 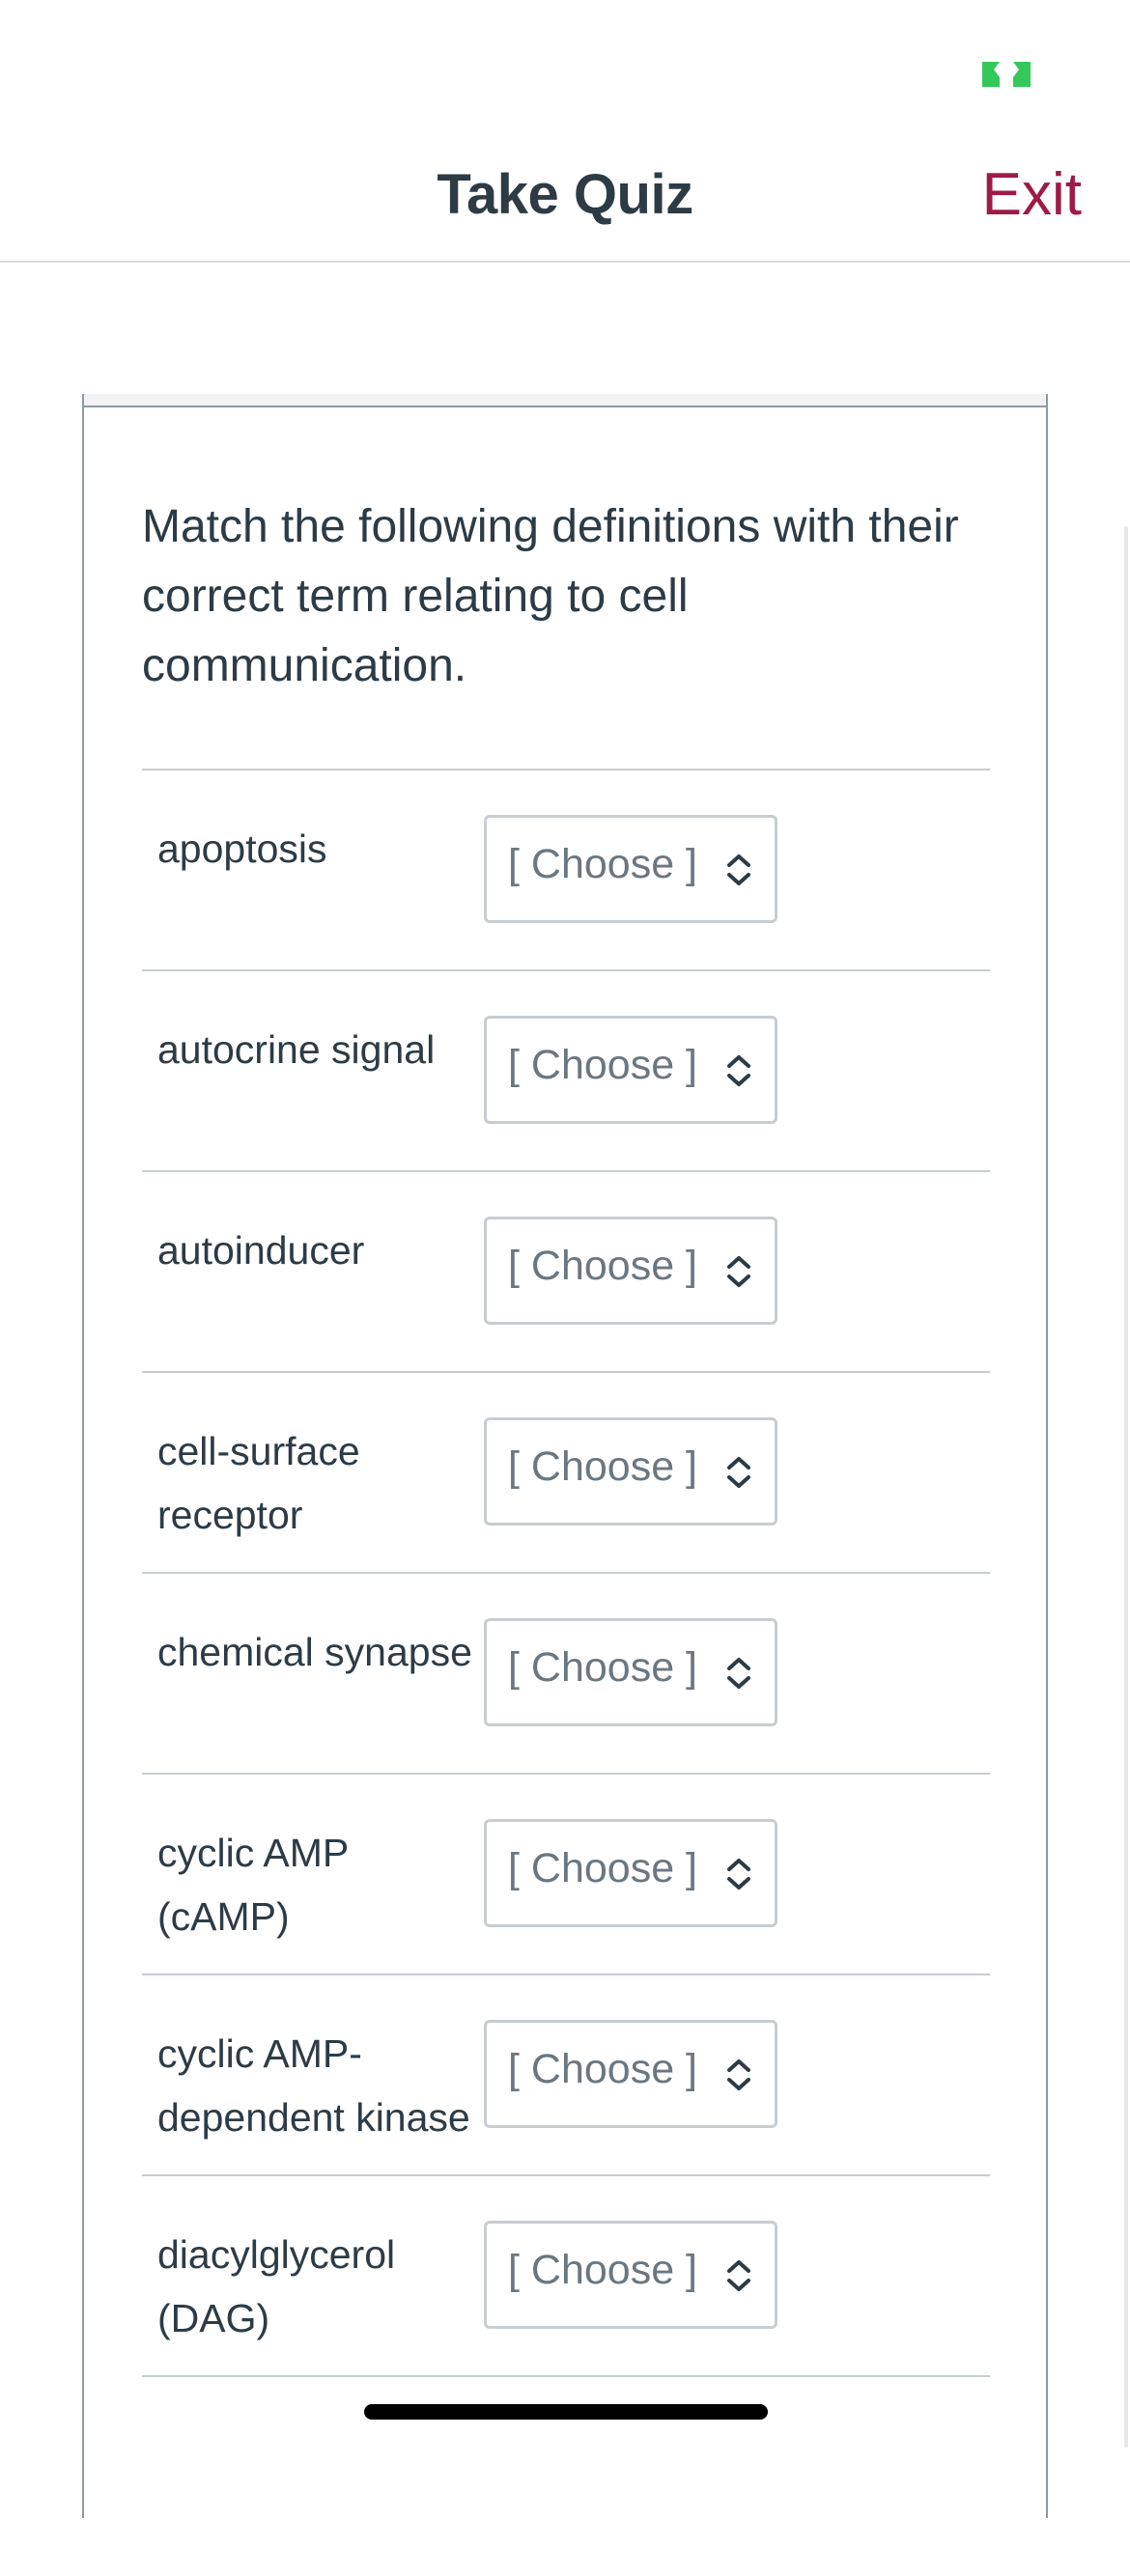 I want to click on match-row: autoinducer [ Choose ], so click(x=566, y=1271).